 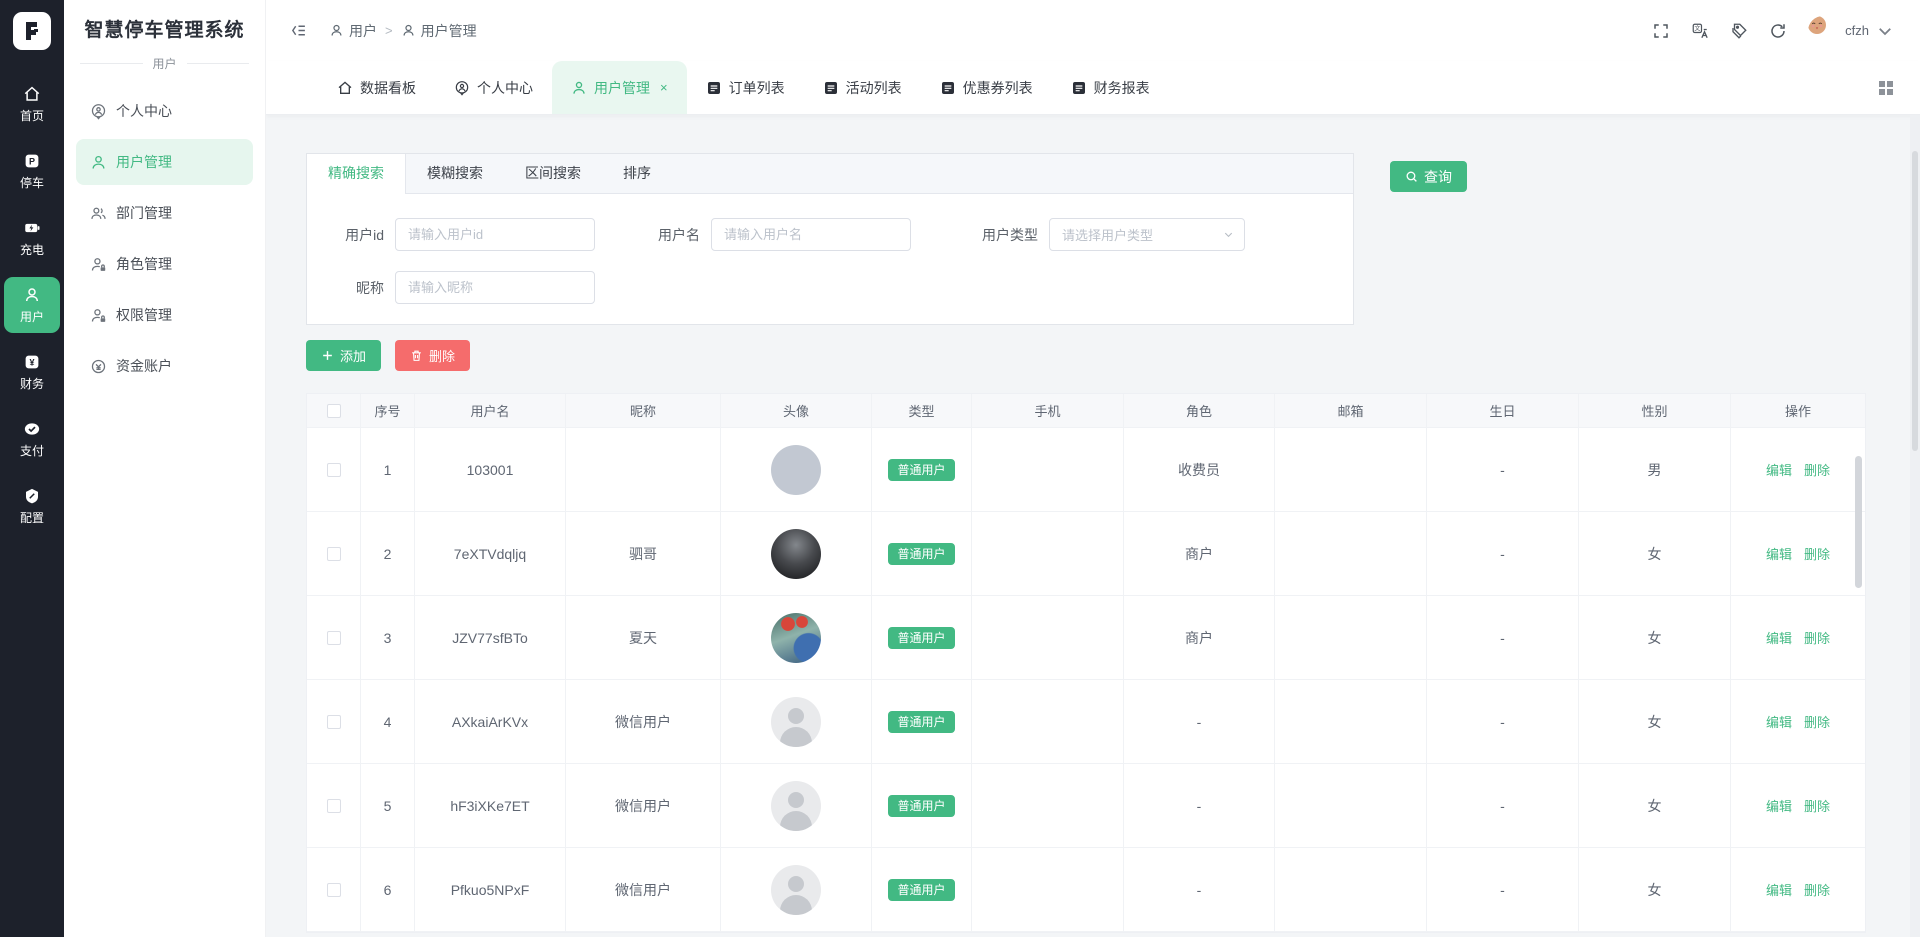 What do you see at coordinates (986, 87) in the screenshot?
I see `tab-coupons: 优惠券列表` at bounding box center [986, 87].